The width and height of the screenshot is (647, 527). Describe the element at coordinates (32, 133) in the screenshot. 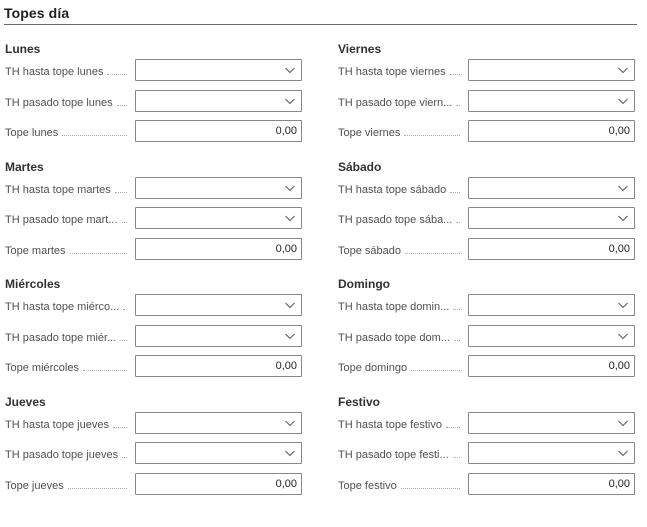

I see `field-label-text: Tope lunes` at that location.